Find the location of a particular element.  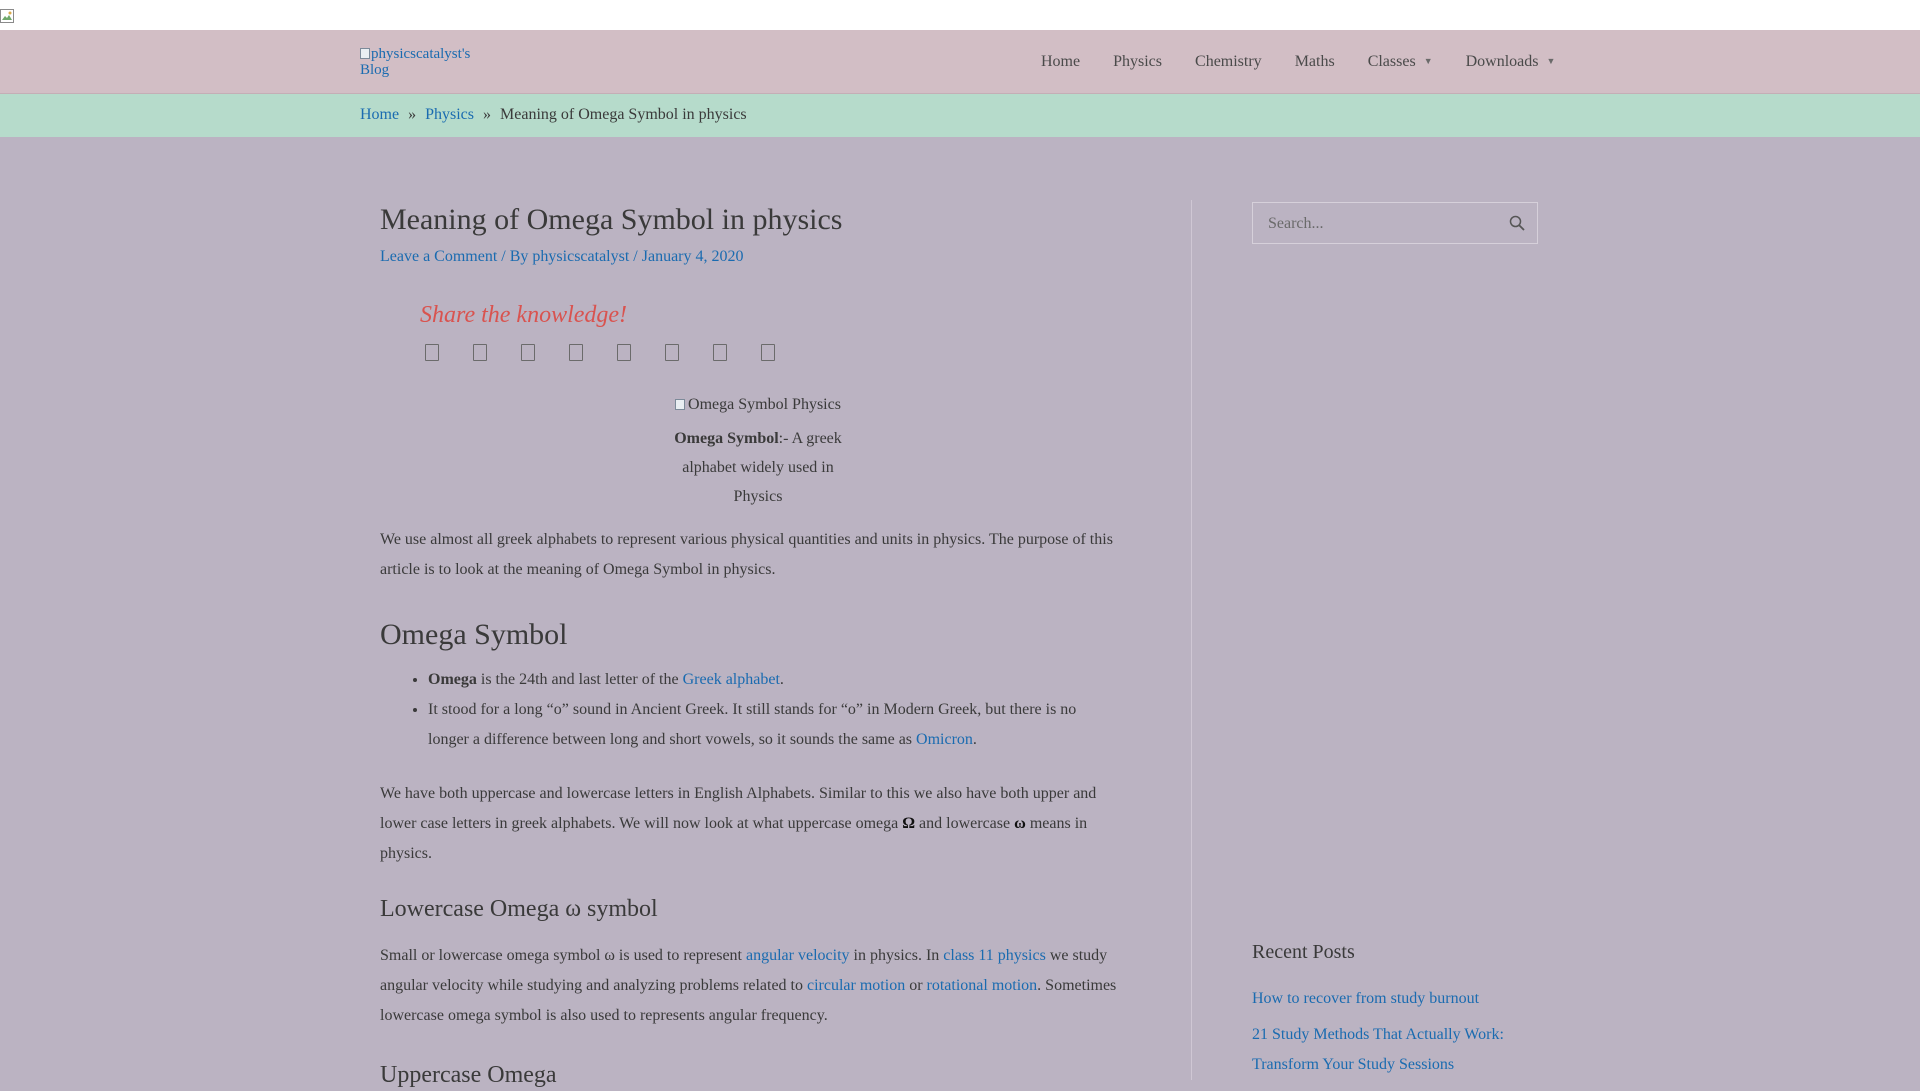

nav-downloads: Downloads ▼ is located at coordinates (1511, 62).